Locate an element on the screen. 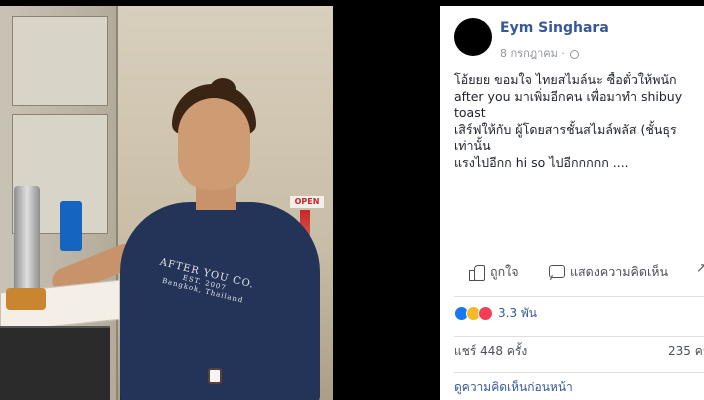 This screenshot has height=400, width=704. share-icon is located at coordinates (700, 269).